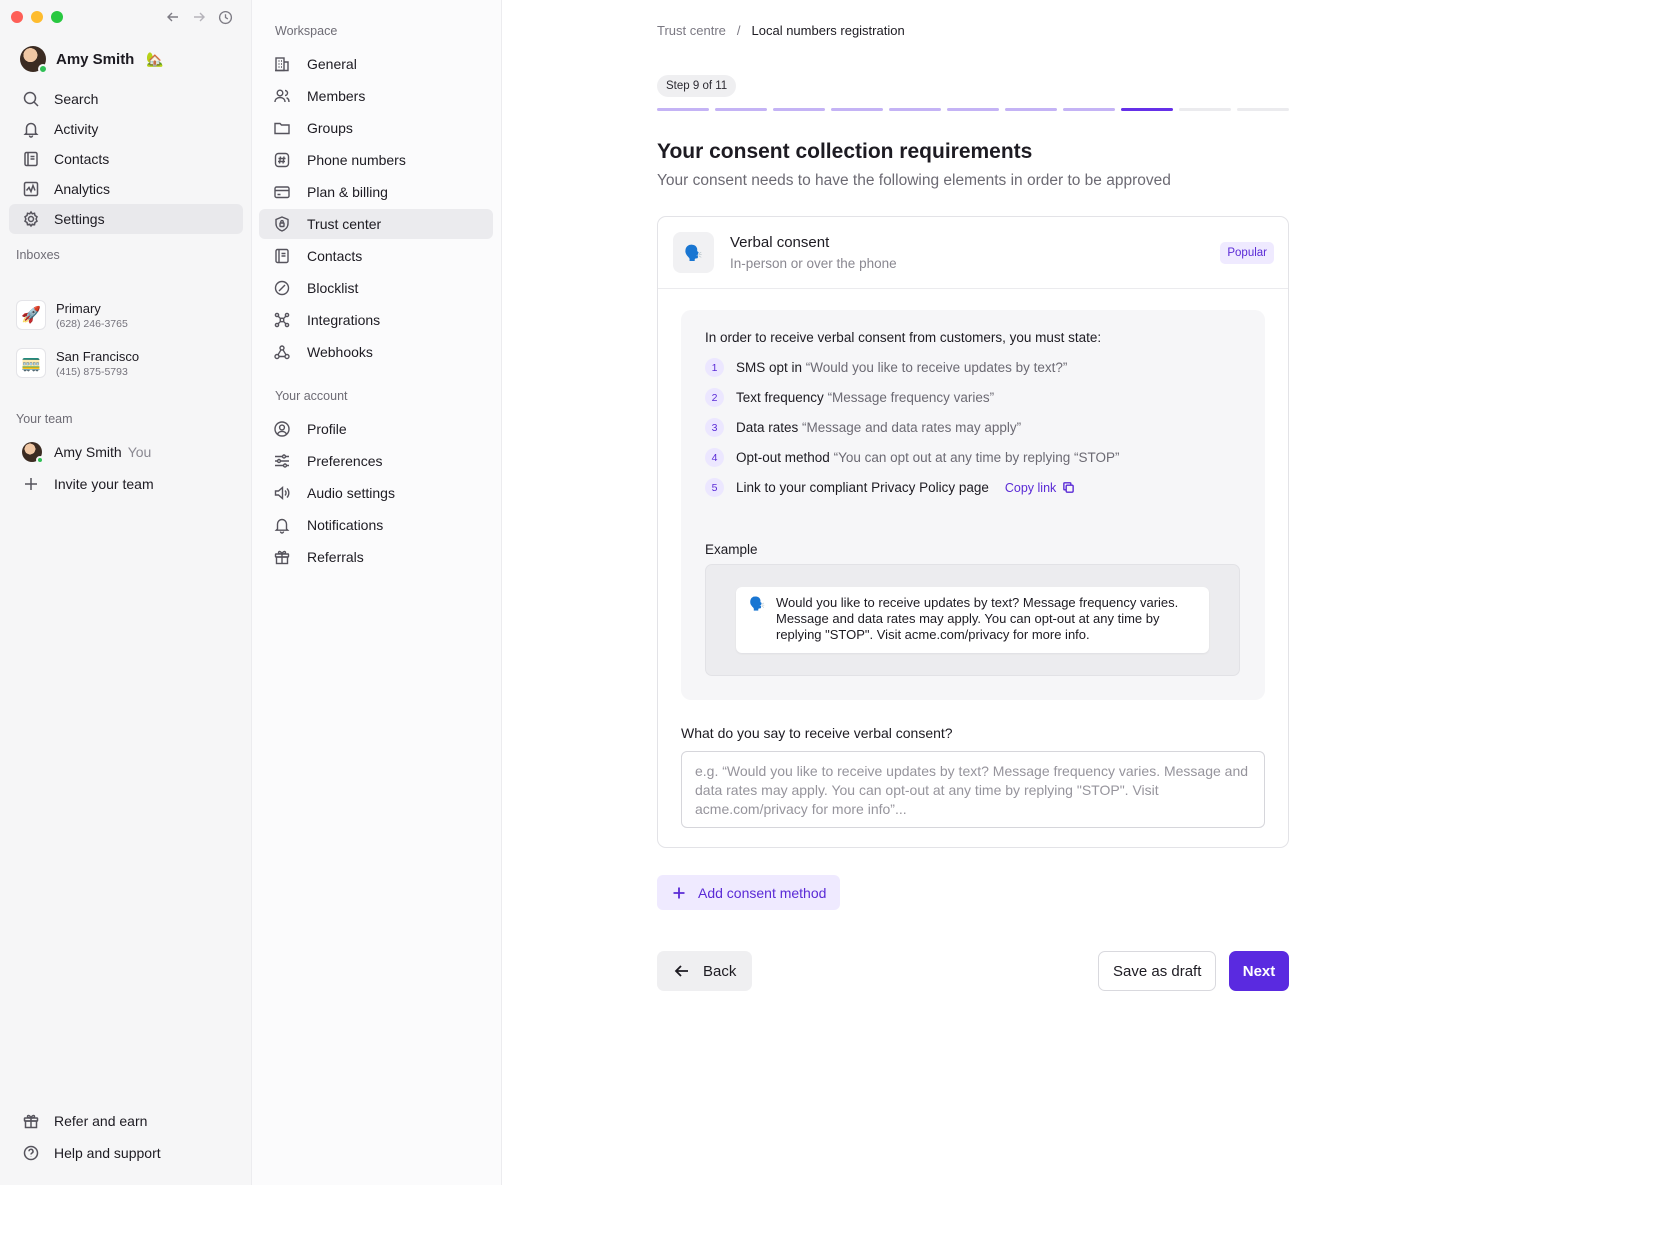 This screenshot has width=1680, height=1257. Describe the element at coordinates (845, 151) in the screenshot. I see `page-title: Your consent collection requirements` at that location.